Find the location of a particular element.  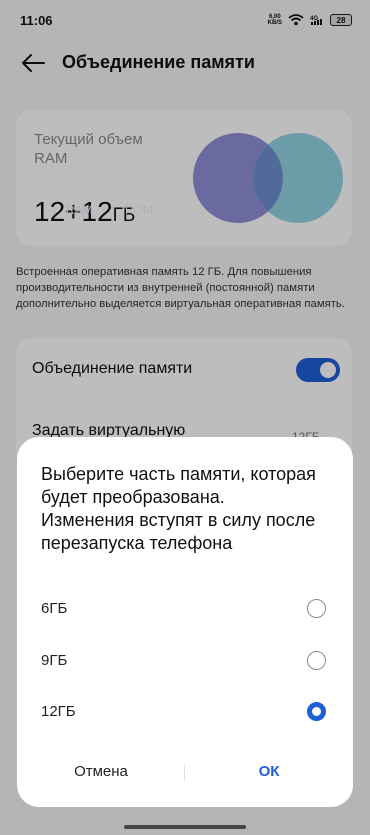

cancel-button: Отмена is located at coordinates (101, 771).